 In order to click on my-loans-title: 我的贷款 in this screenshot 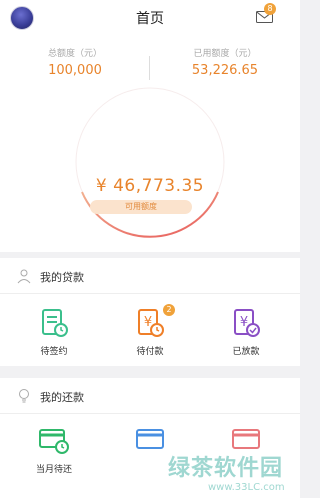, I will do `click(62, 277)`.